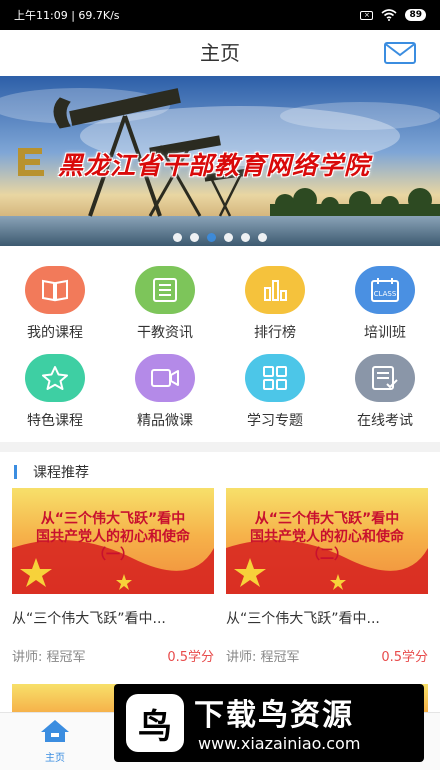 Image resolution: width=440 pixels, height=770 pixels. Describe the element at coordinates (400, 53) in the screenshot. I see `mail-icon` at that location.